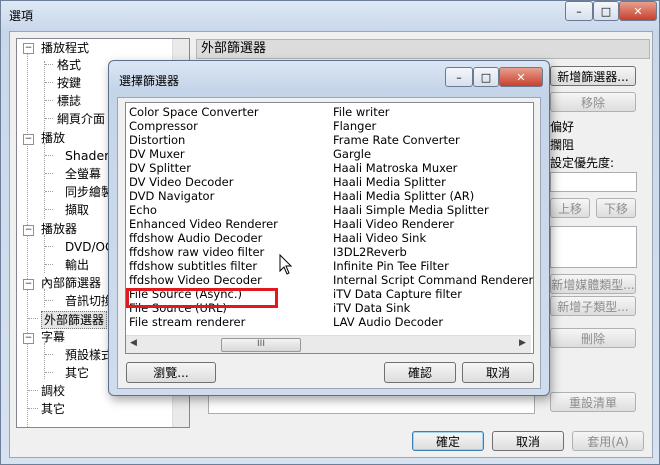  I want to click on filter-list-item: ffdshow subtitles filter, so click(193, 266).